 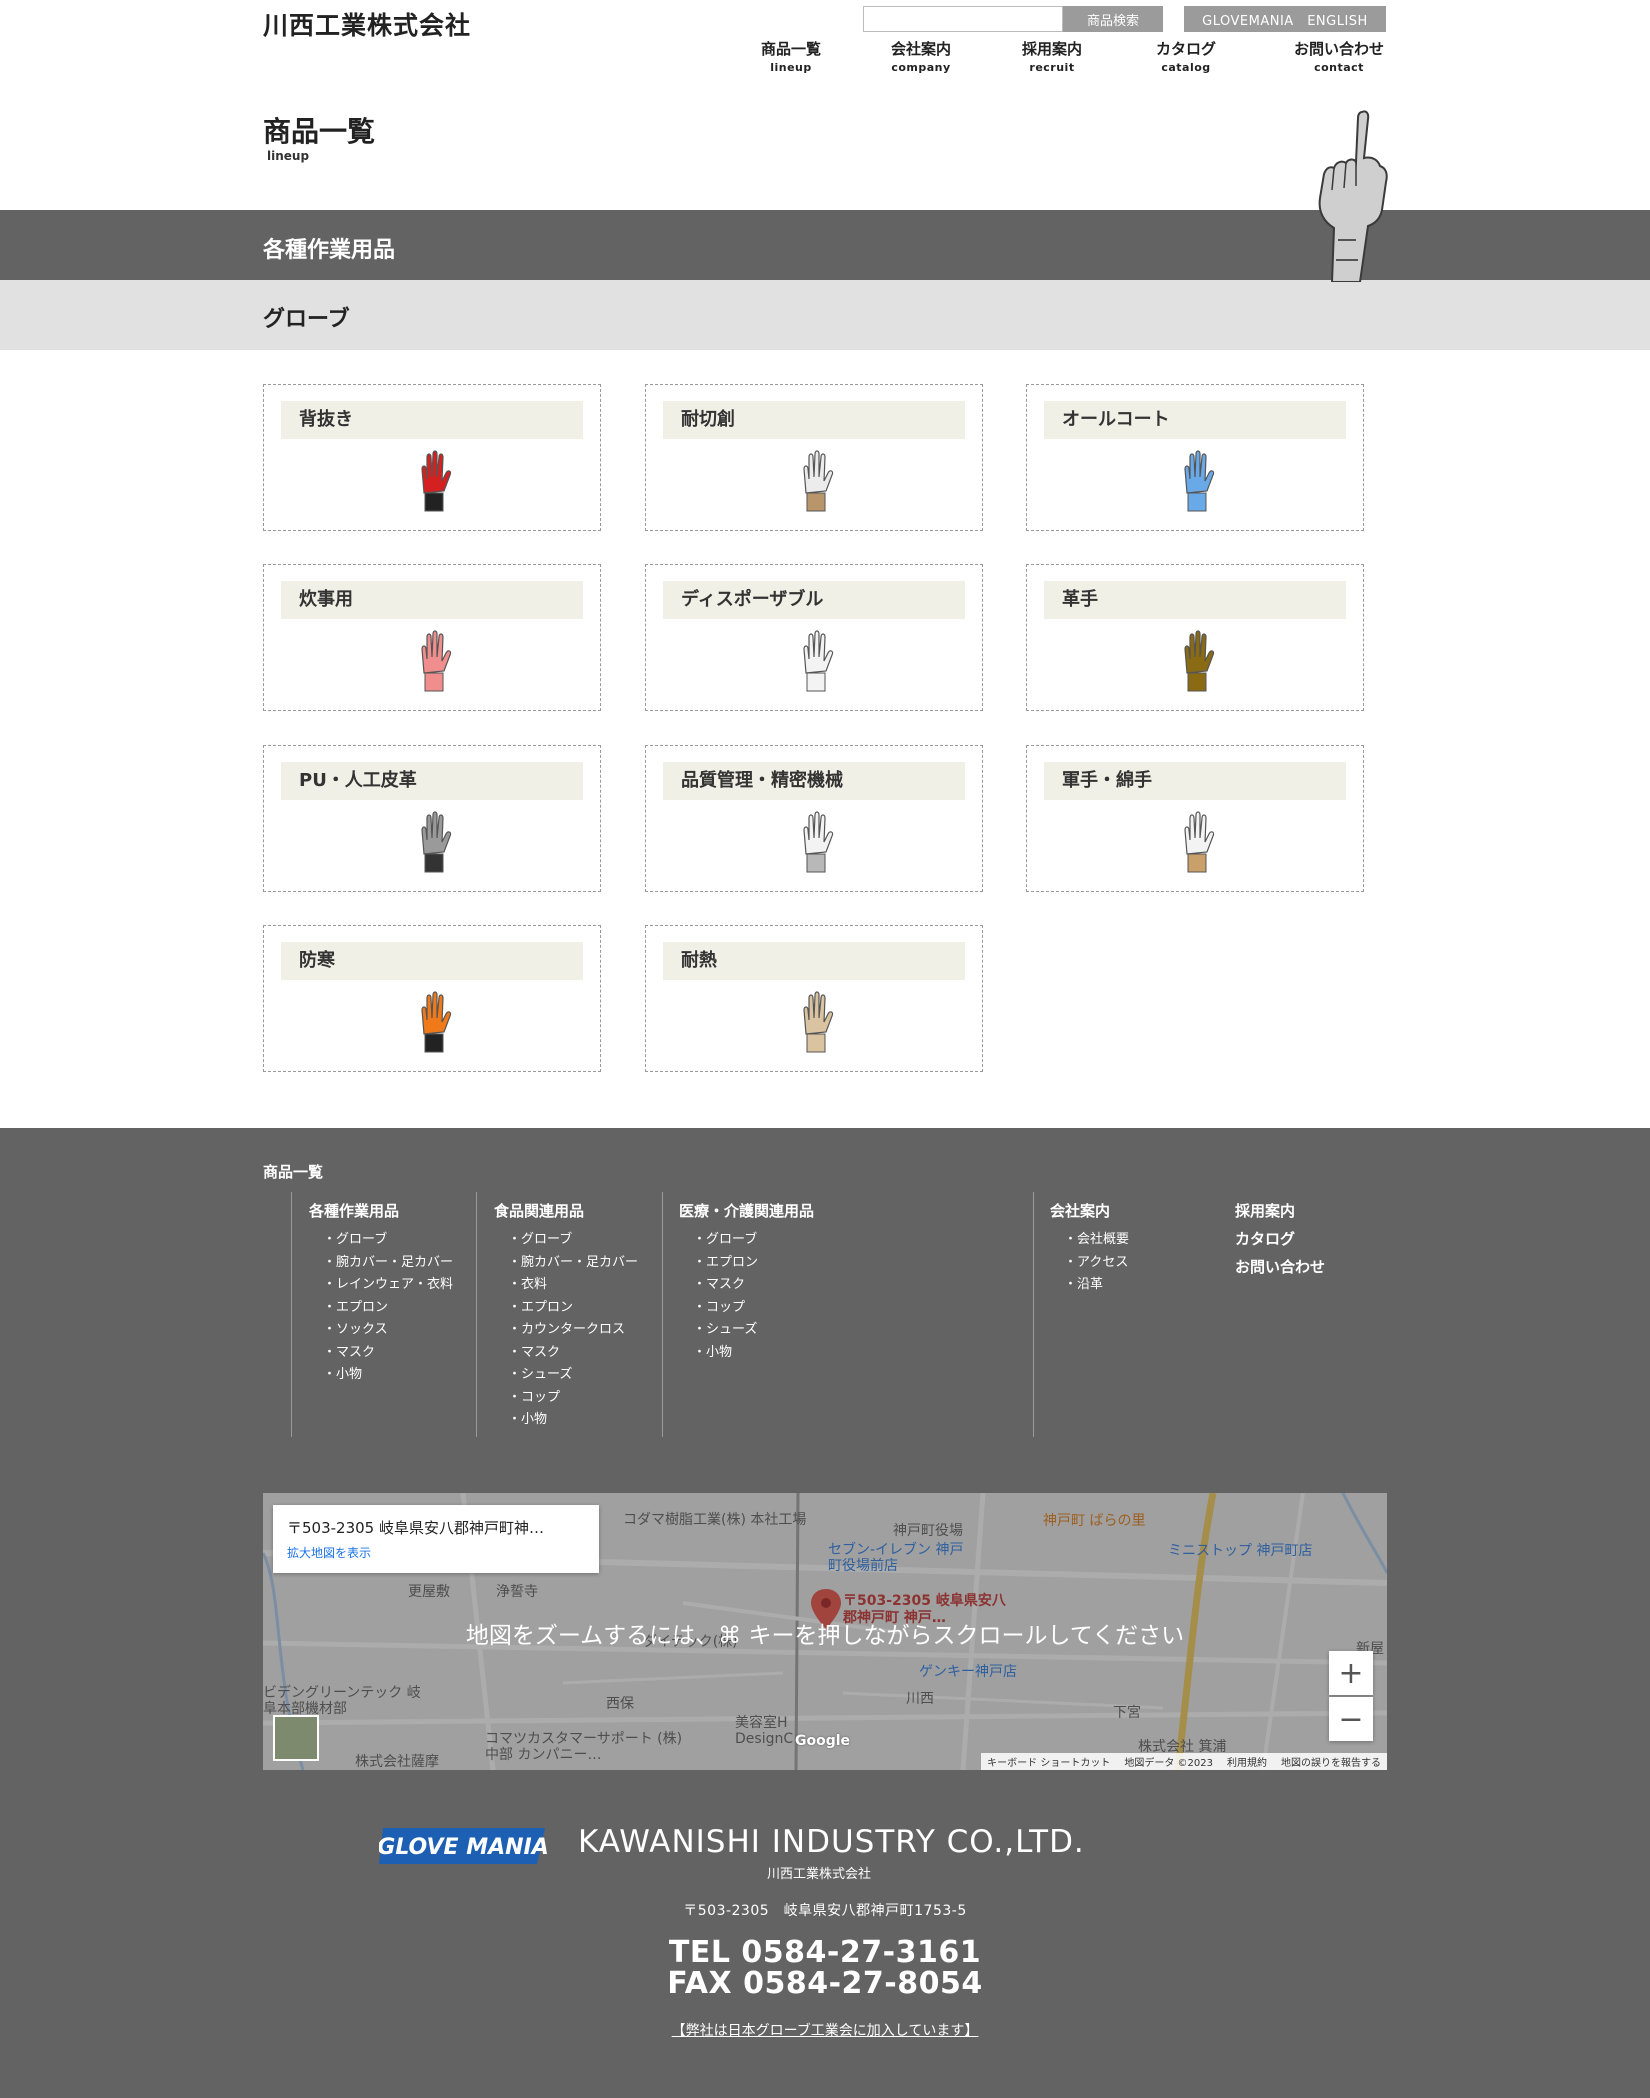 I want to click on google-logo: Google, so click(x=823, y=1741).